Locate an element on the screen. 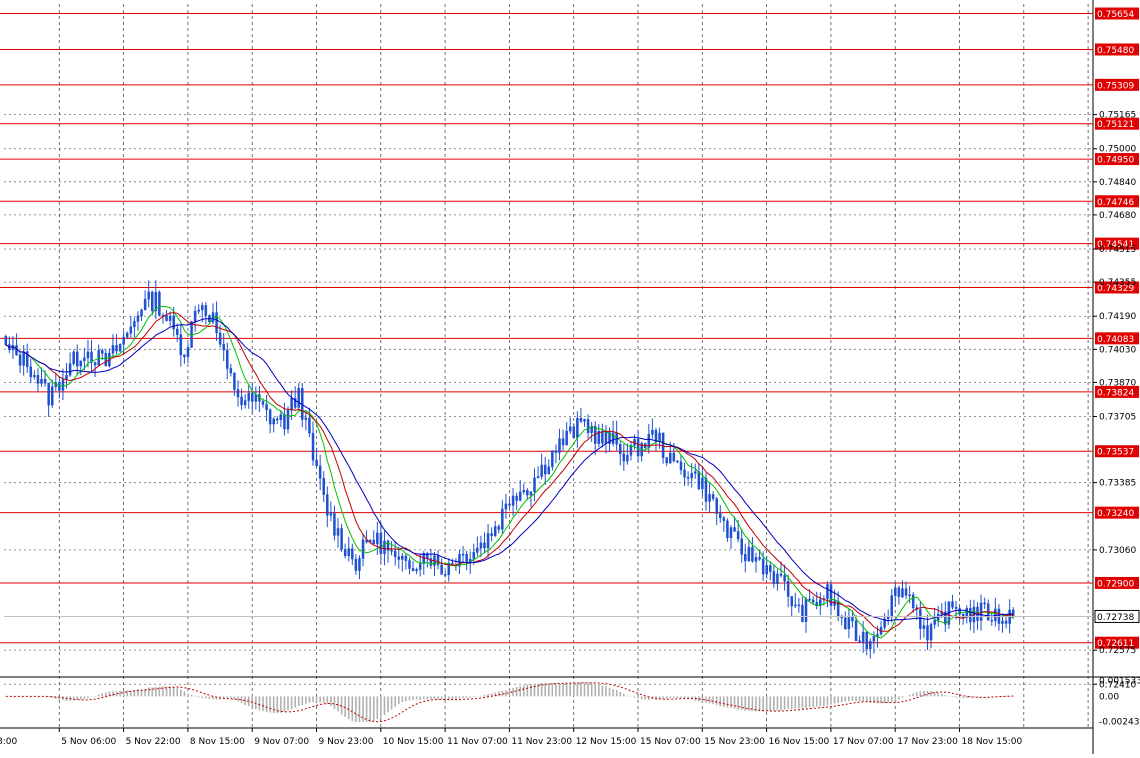  x-tick-label: 8 Nov 15:00 is located at coordinates (217, 742).